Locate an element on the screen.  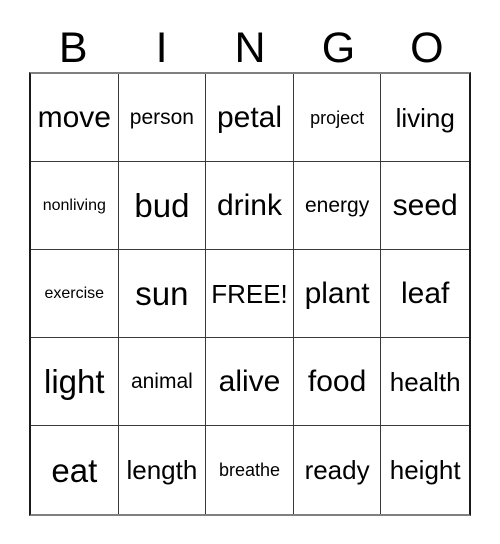
bingo-cell-label: seed is located at coordinates (425, 205).